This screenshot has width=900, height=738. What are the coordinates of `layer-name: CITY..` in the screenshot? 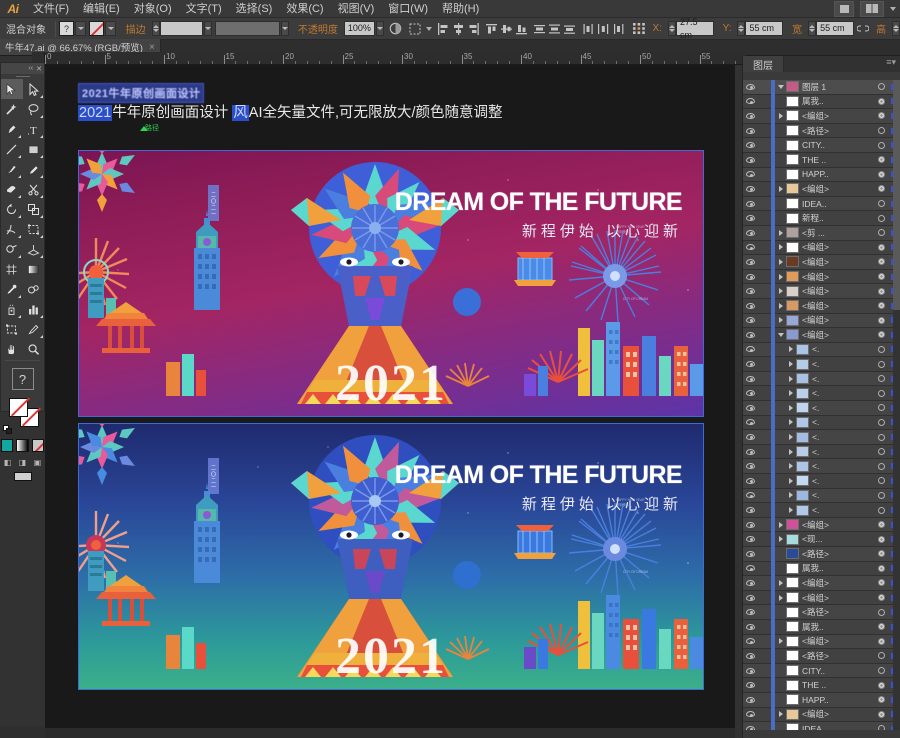 It's located at (838, 145).